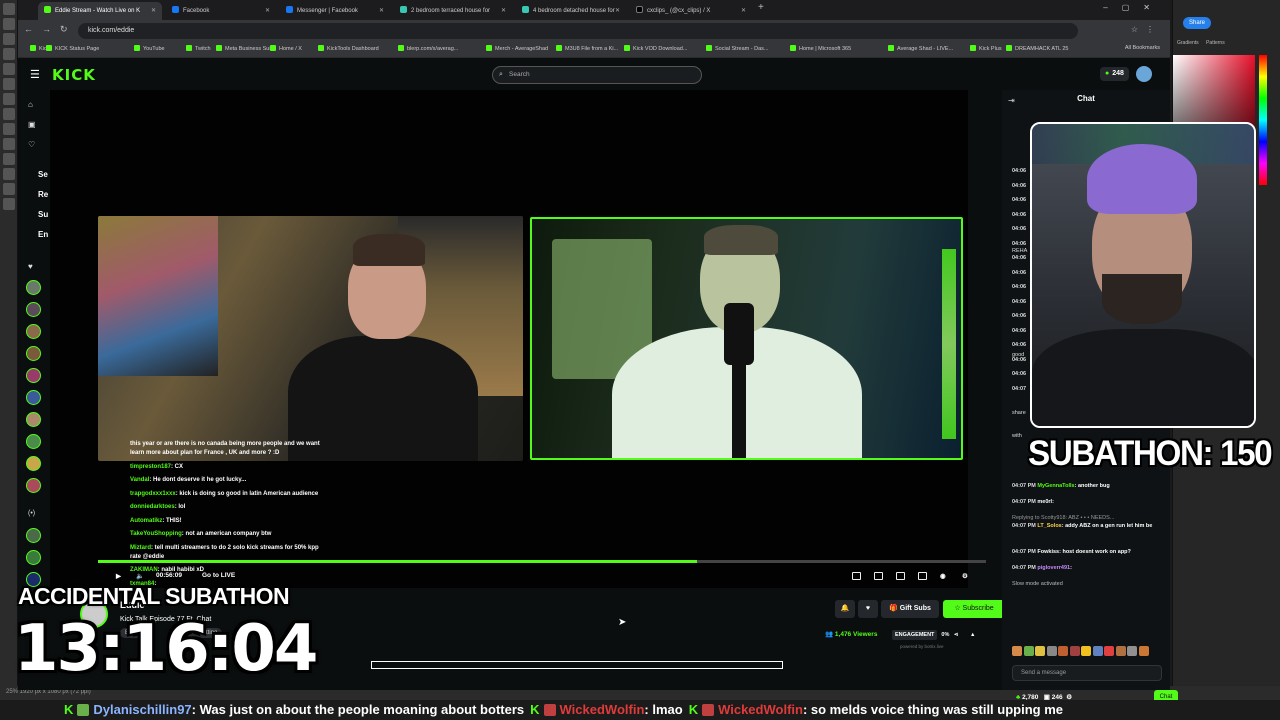 The height and width of the screenshot is (720, 1280). I want to click on gradient-tool-icon, so click(8, 129).